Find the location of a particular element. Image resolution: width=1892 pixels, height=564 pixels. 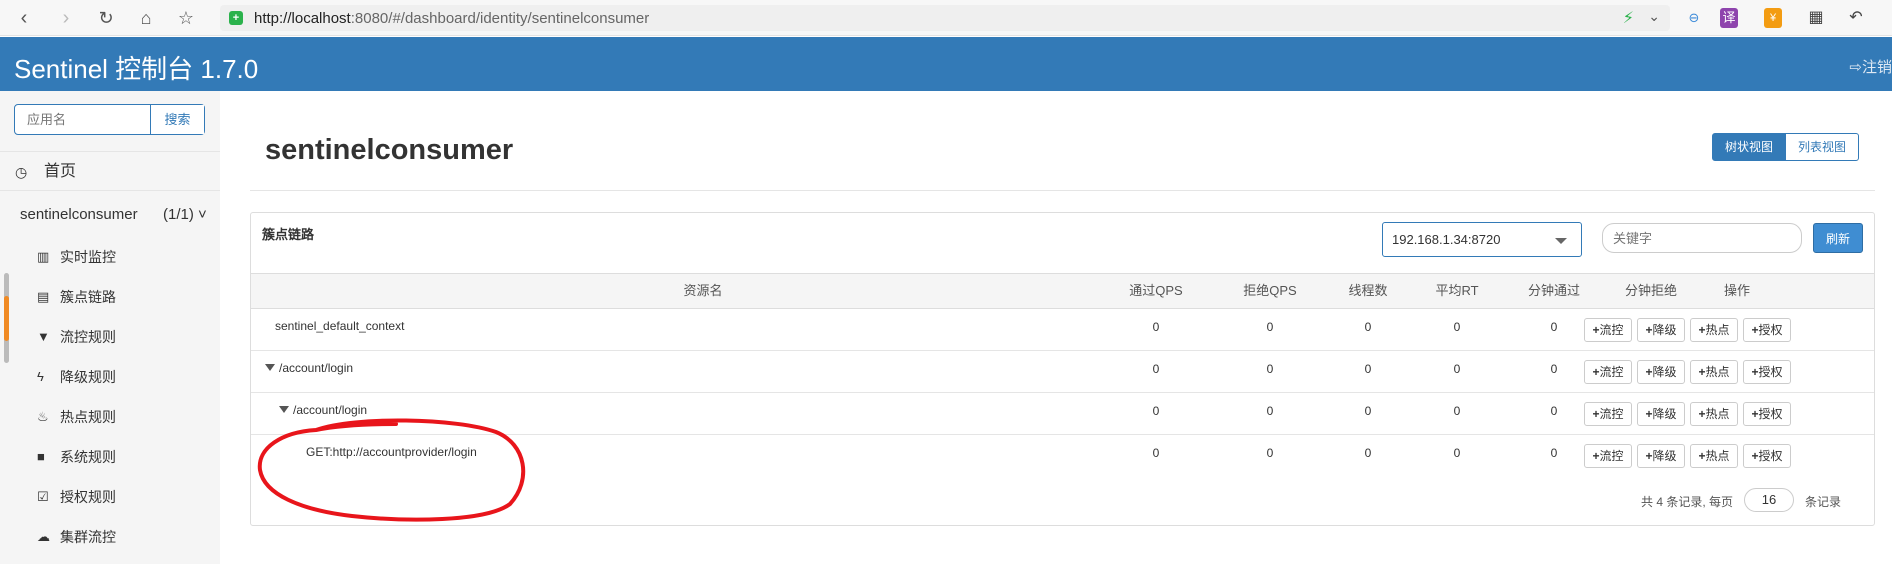

bolt-icon: ⚡ is located at coordinates (1628, 18).